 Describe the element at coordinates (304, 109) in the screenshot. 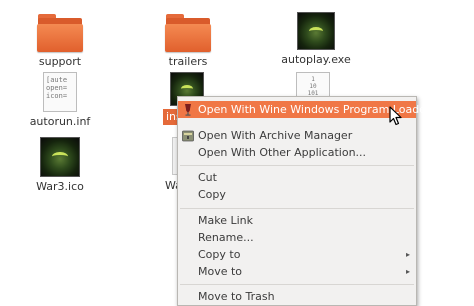

I see `menu-item-open-with-wine: Open With Wine Windows Program Loader` at that location.